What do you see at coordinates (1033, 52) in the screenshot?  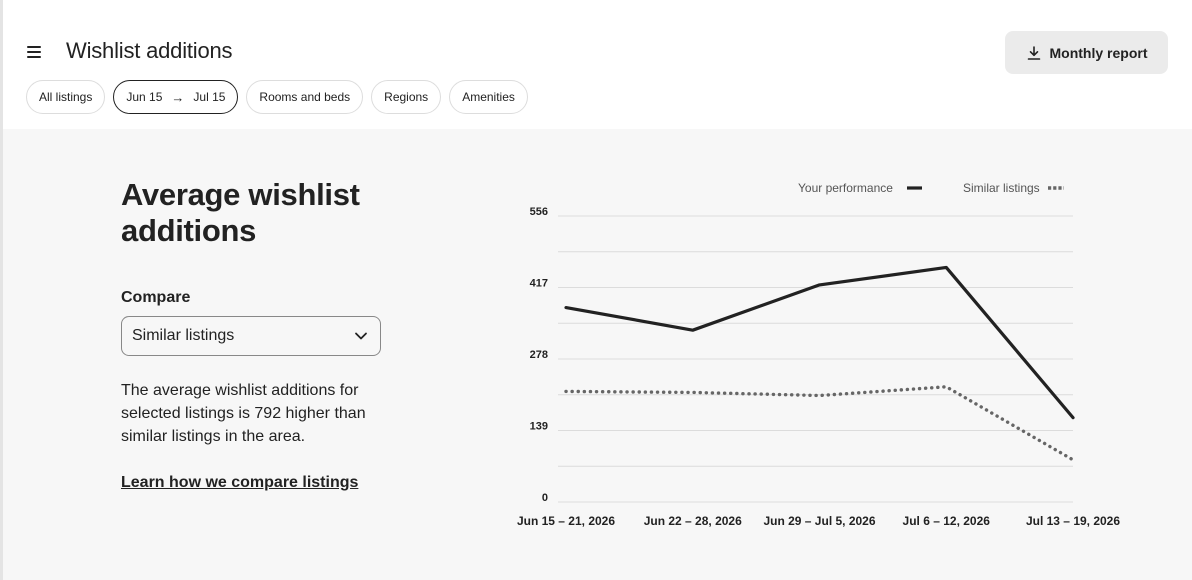 I see `download-icon` at bounding box center [1033, 52].